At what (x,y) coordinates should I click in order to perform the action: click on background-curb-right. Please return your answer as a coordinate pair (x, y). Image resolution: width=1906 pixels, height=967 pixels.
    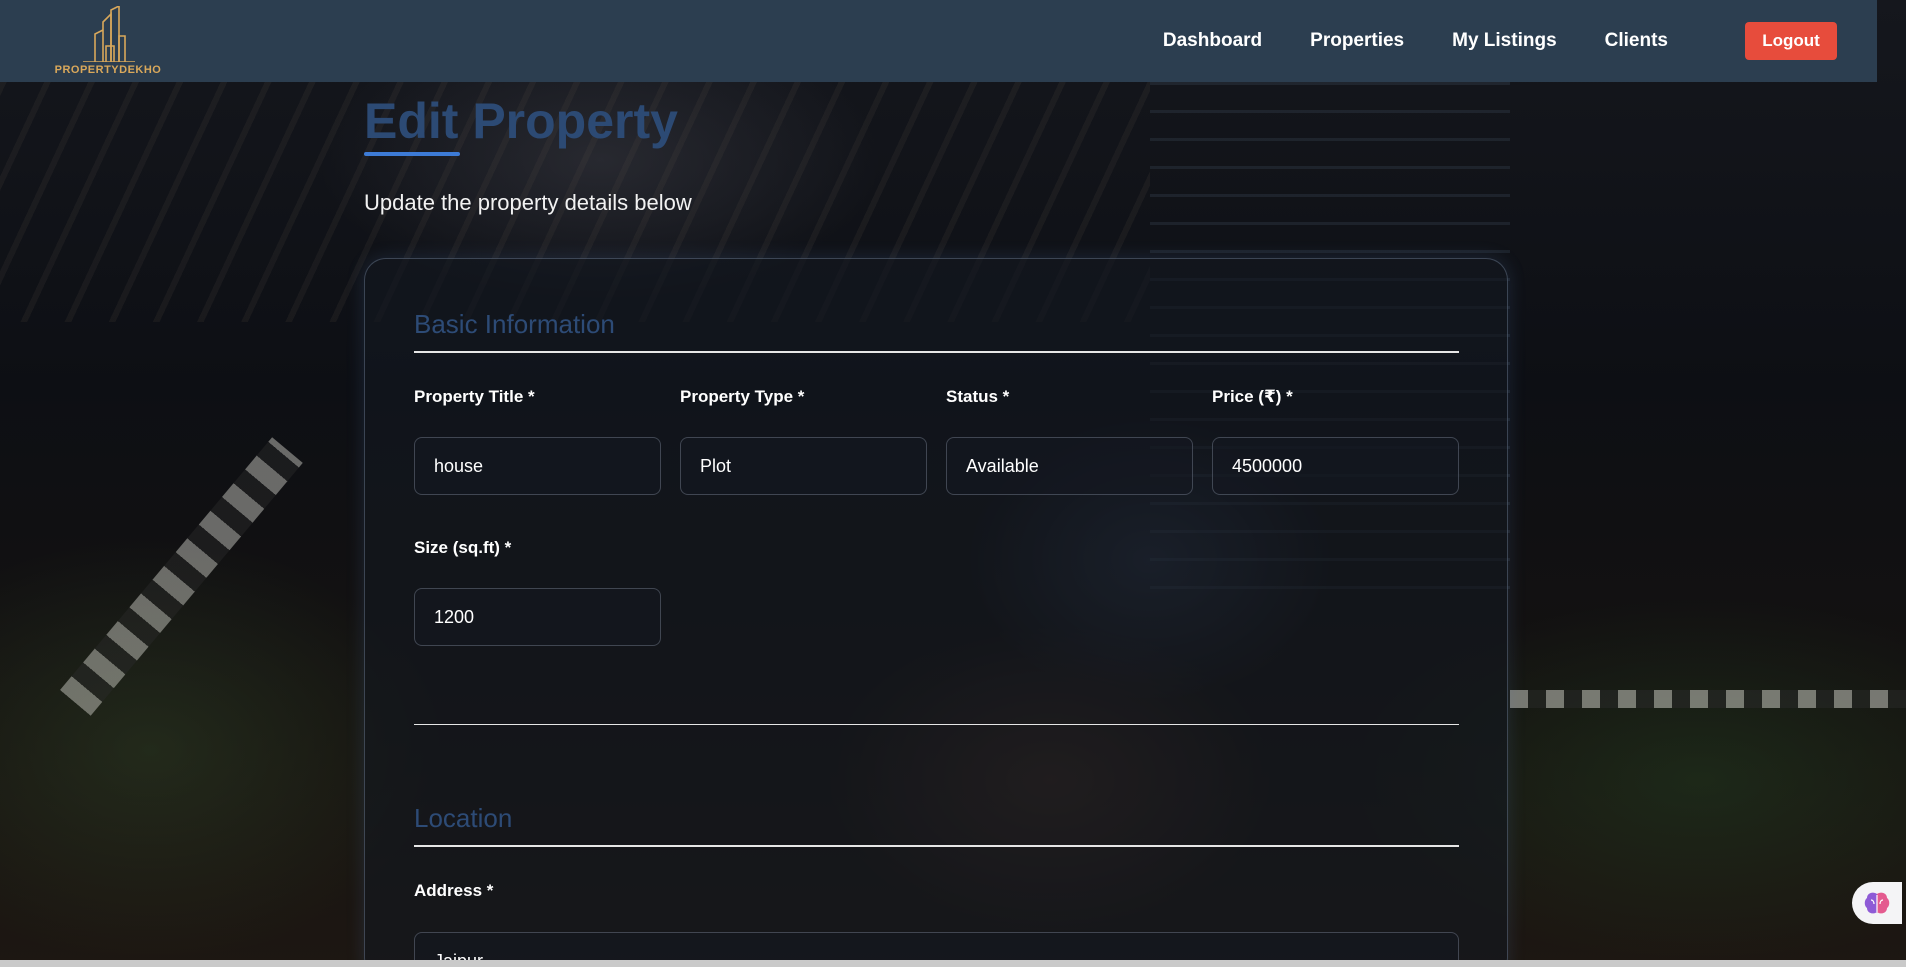
    Looking at the image, I should click on (1708, 699).